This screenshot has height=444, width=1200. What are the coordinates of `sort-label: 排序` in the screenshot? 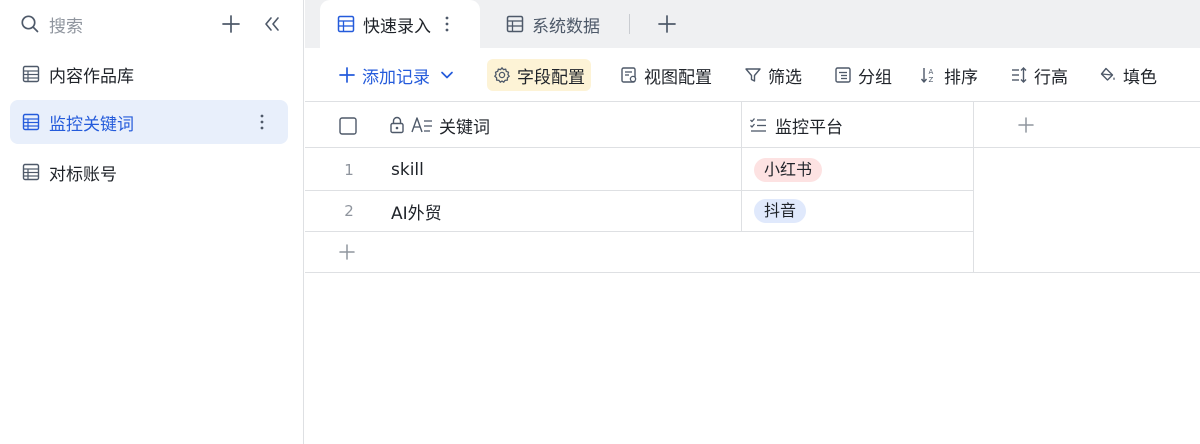 It's located at (961, 77).